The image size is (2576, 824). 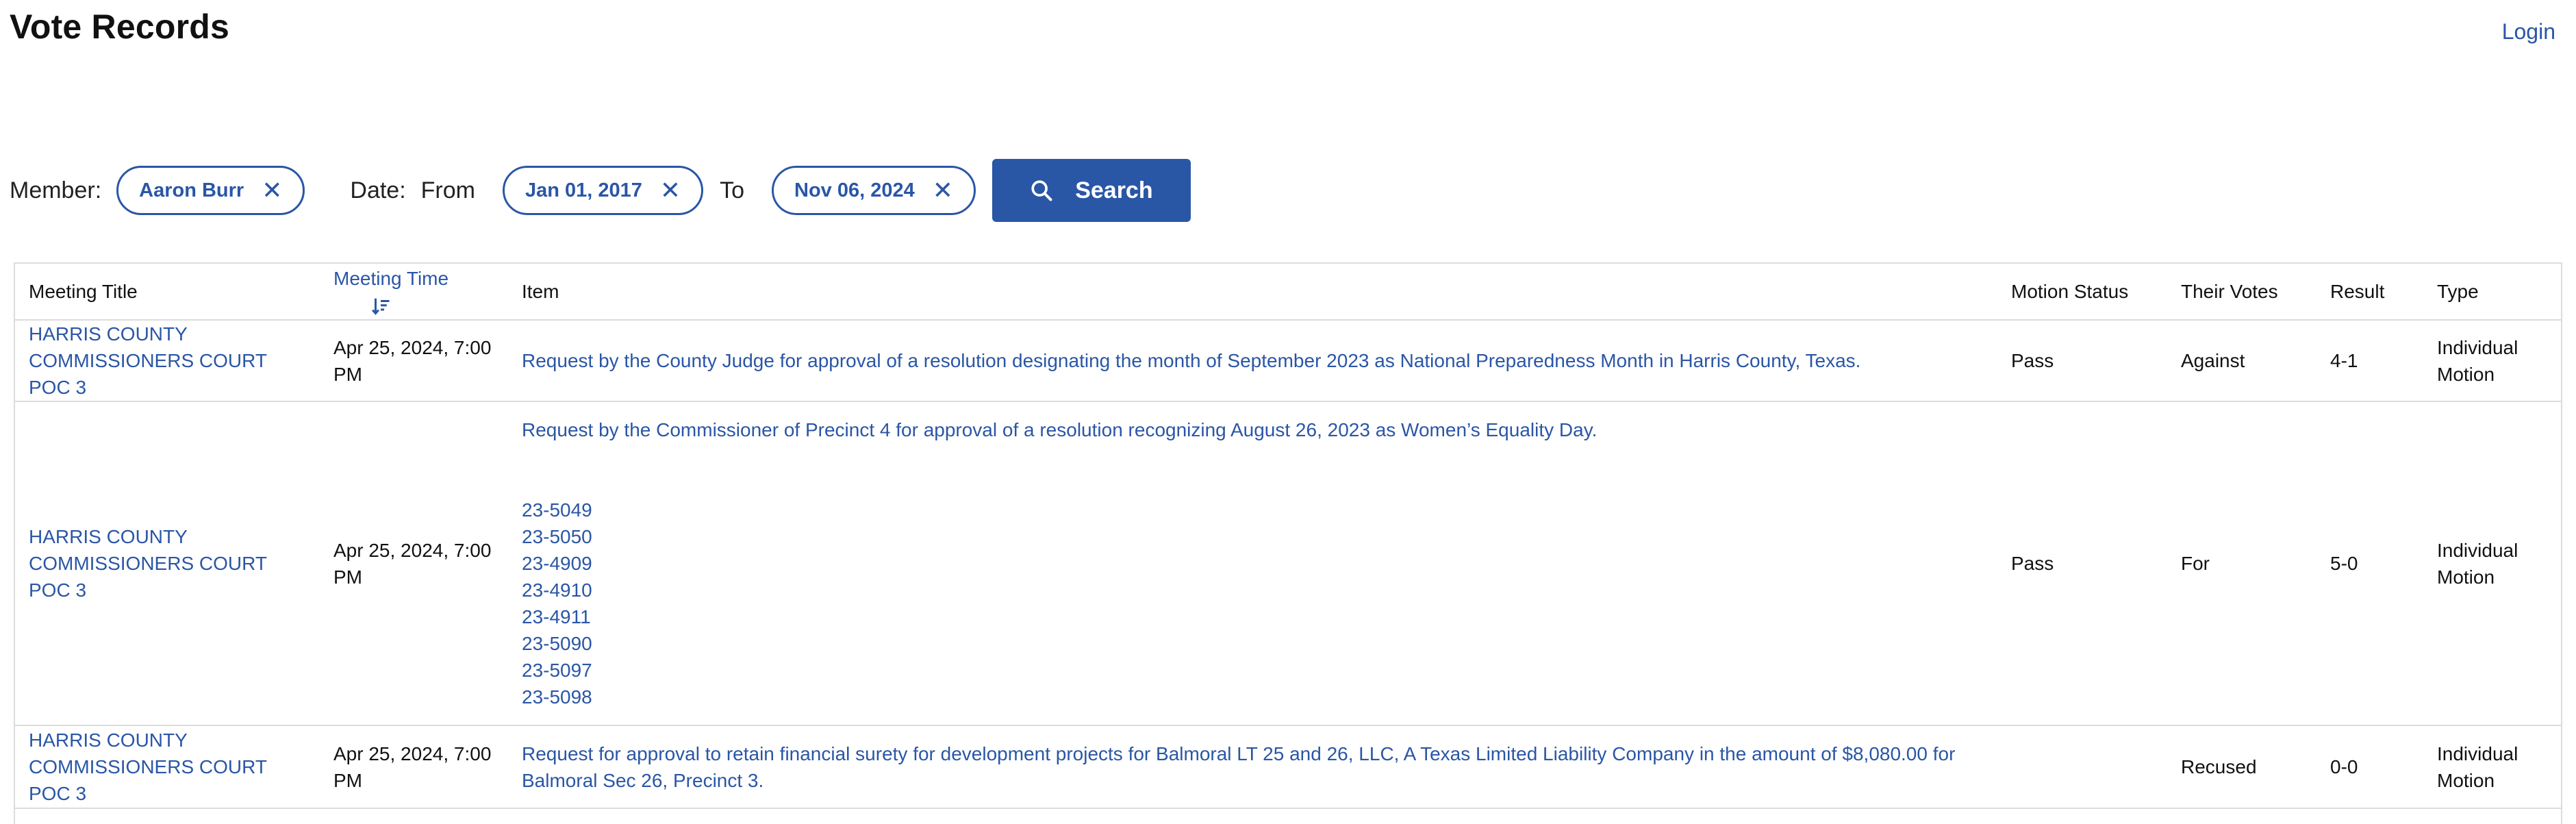 I want to click on col-header-meeting-title: Meeting Title, so click(x=167, y=292).